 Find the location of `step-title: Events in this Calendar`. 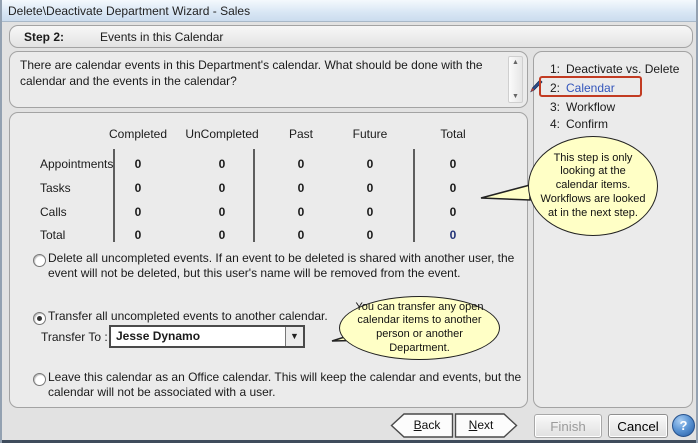

step-title: Events in this Calendar is located at coordinates (162, 36).